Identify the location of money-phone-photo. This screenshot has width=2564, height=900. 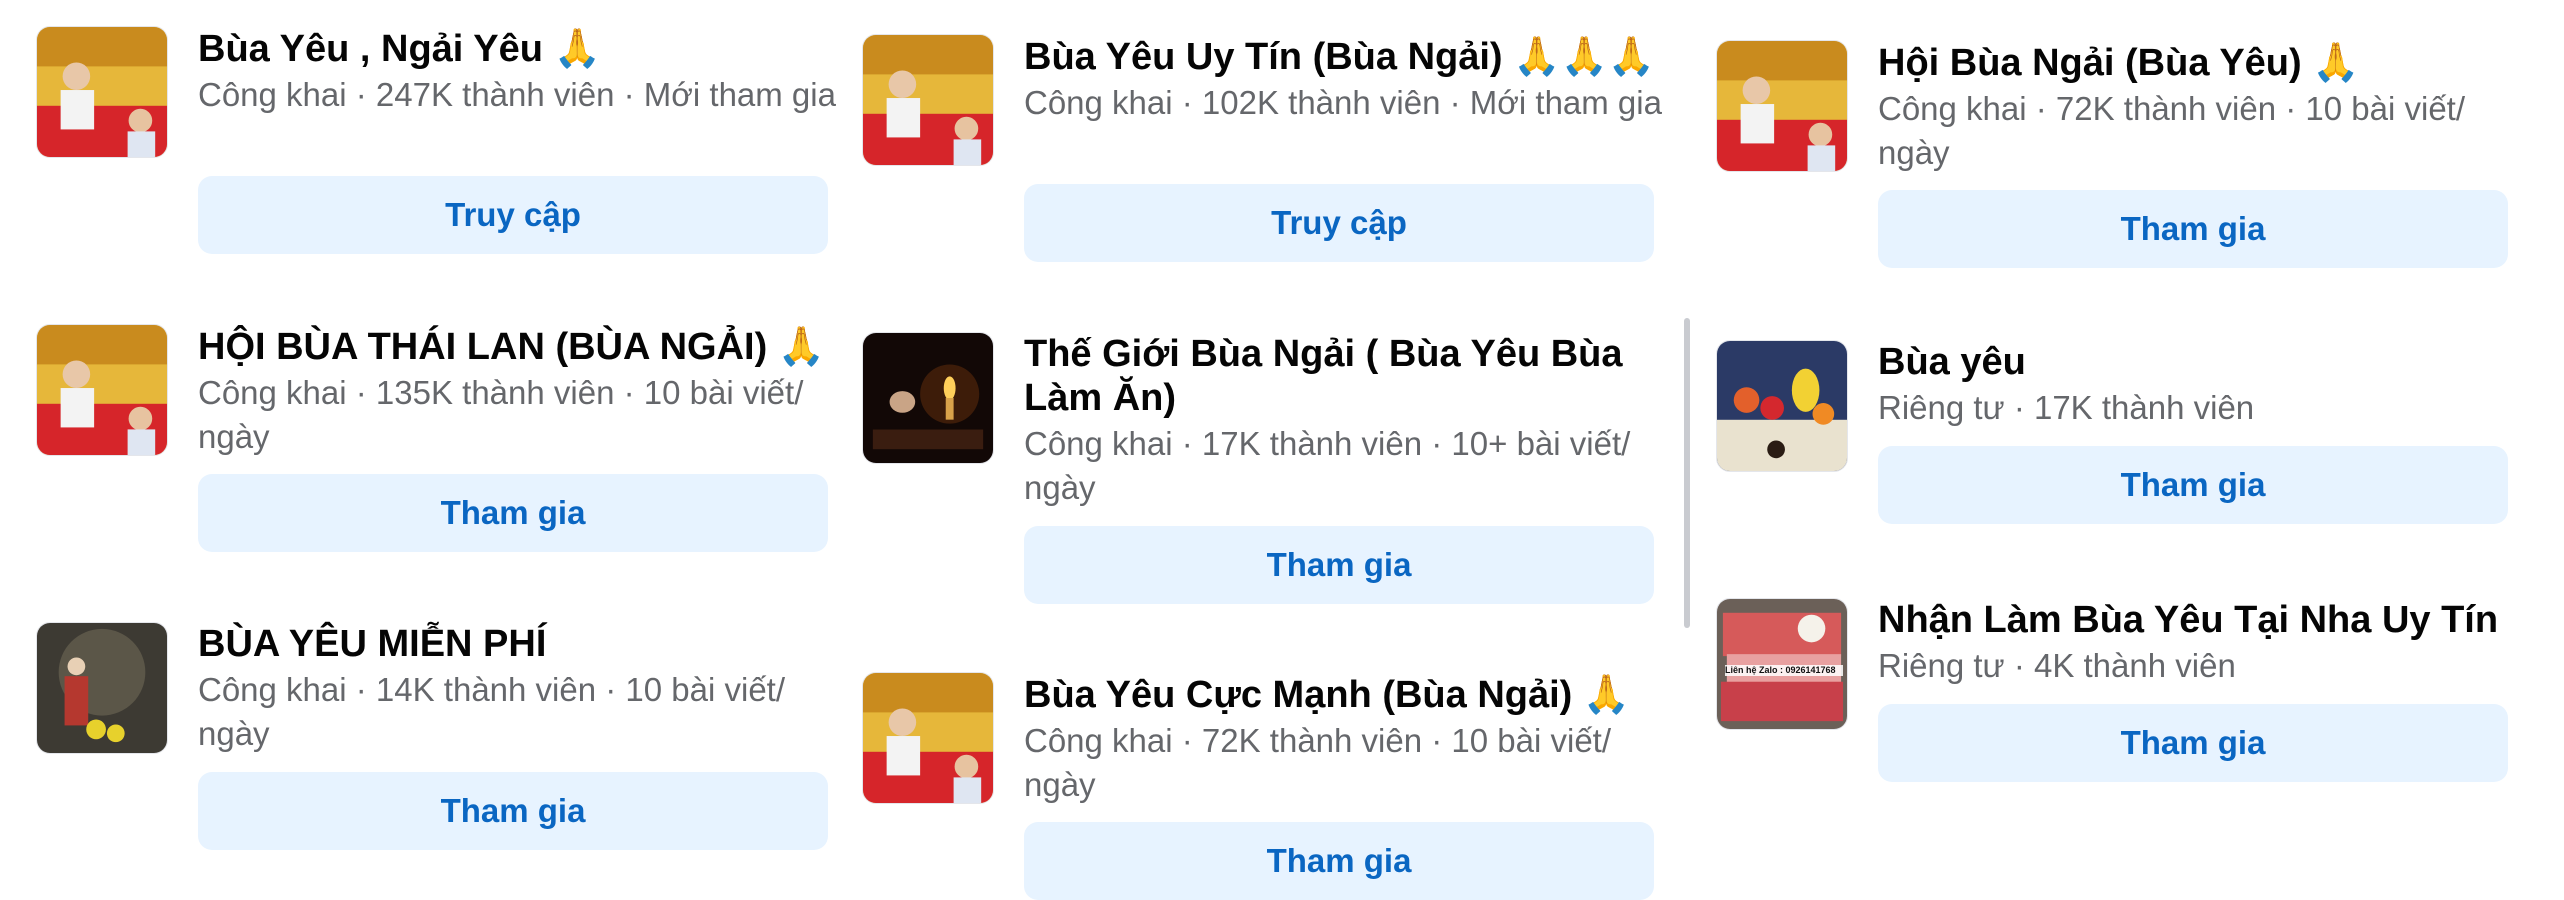
(1782, 664).